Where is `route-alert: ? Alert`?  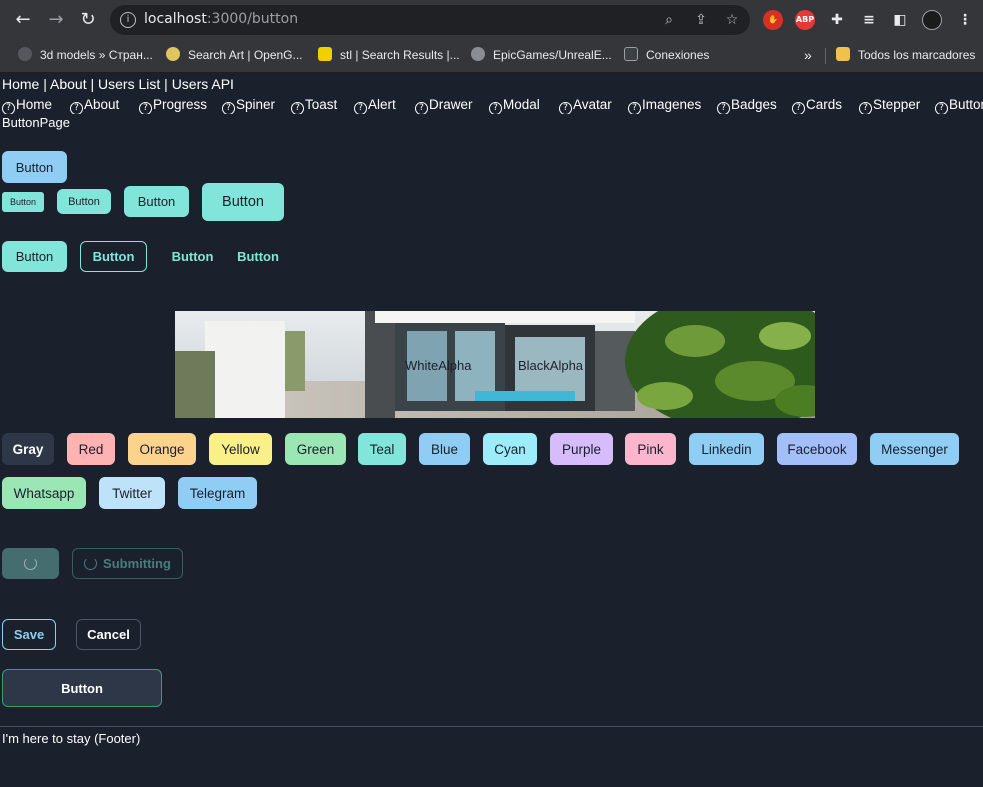 route-alert: ? Alert is located at coordinates (375, 105).